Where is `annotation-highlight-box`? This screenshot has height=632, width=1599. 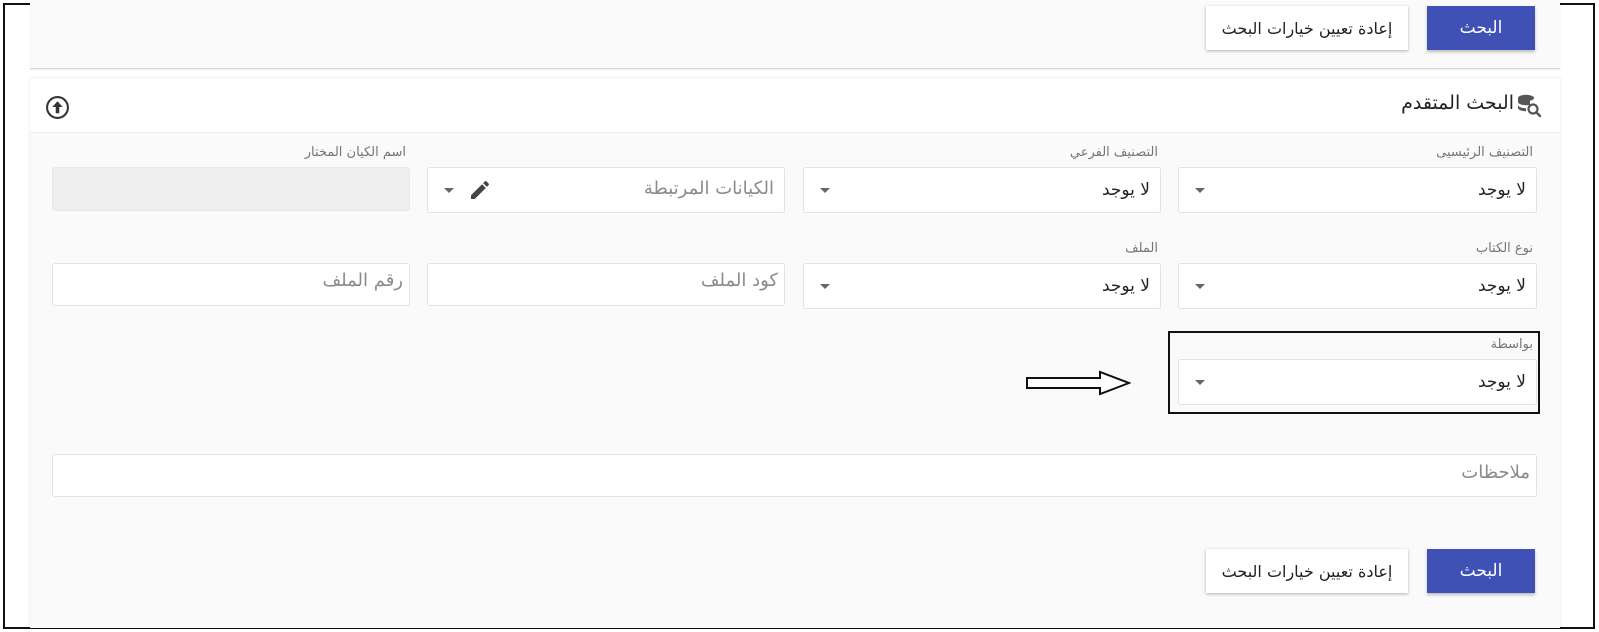
annotation-highlight-box is located at coordinates (1354, 372).